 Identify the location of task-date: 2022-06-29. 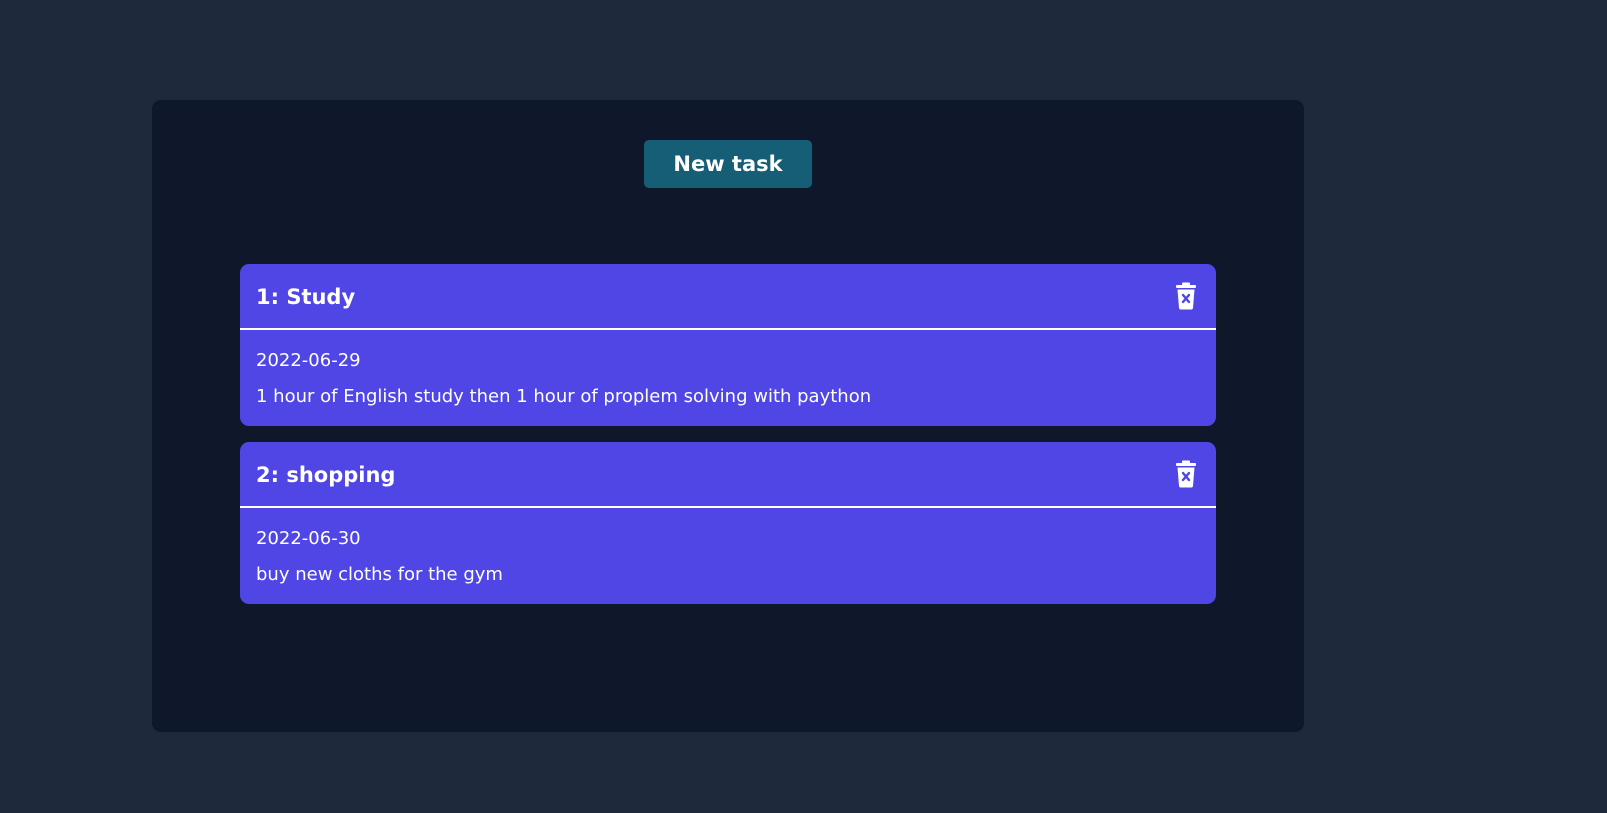
(308, 360).